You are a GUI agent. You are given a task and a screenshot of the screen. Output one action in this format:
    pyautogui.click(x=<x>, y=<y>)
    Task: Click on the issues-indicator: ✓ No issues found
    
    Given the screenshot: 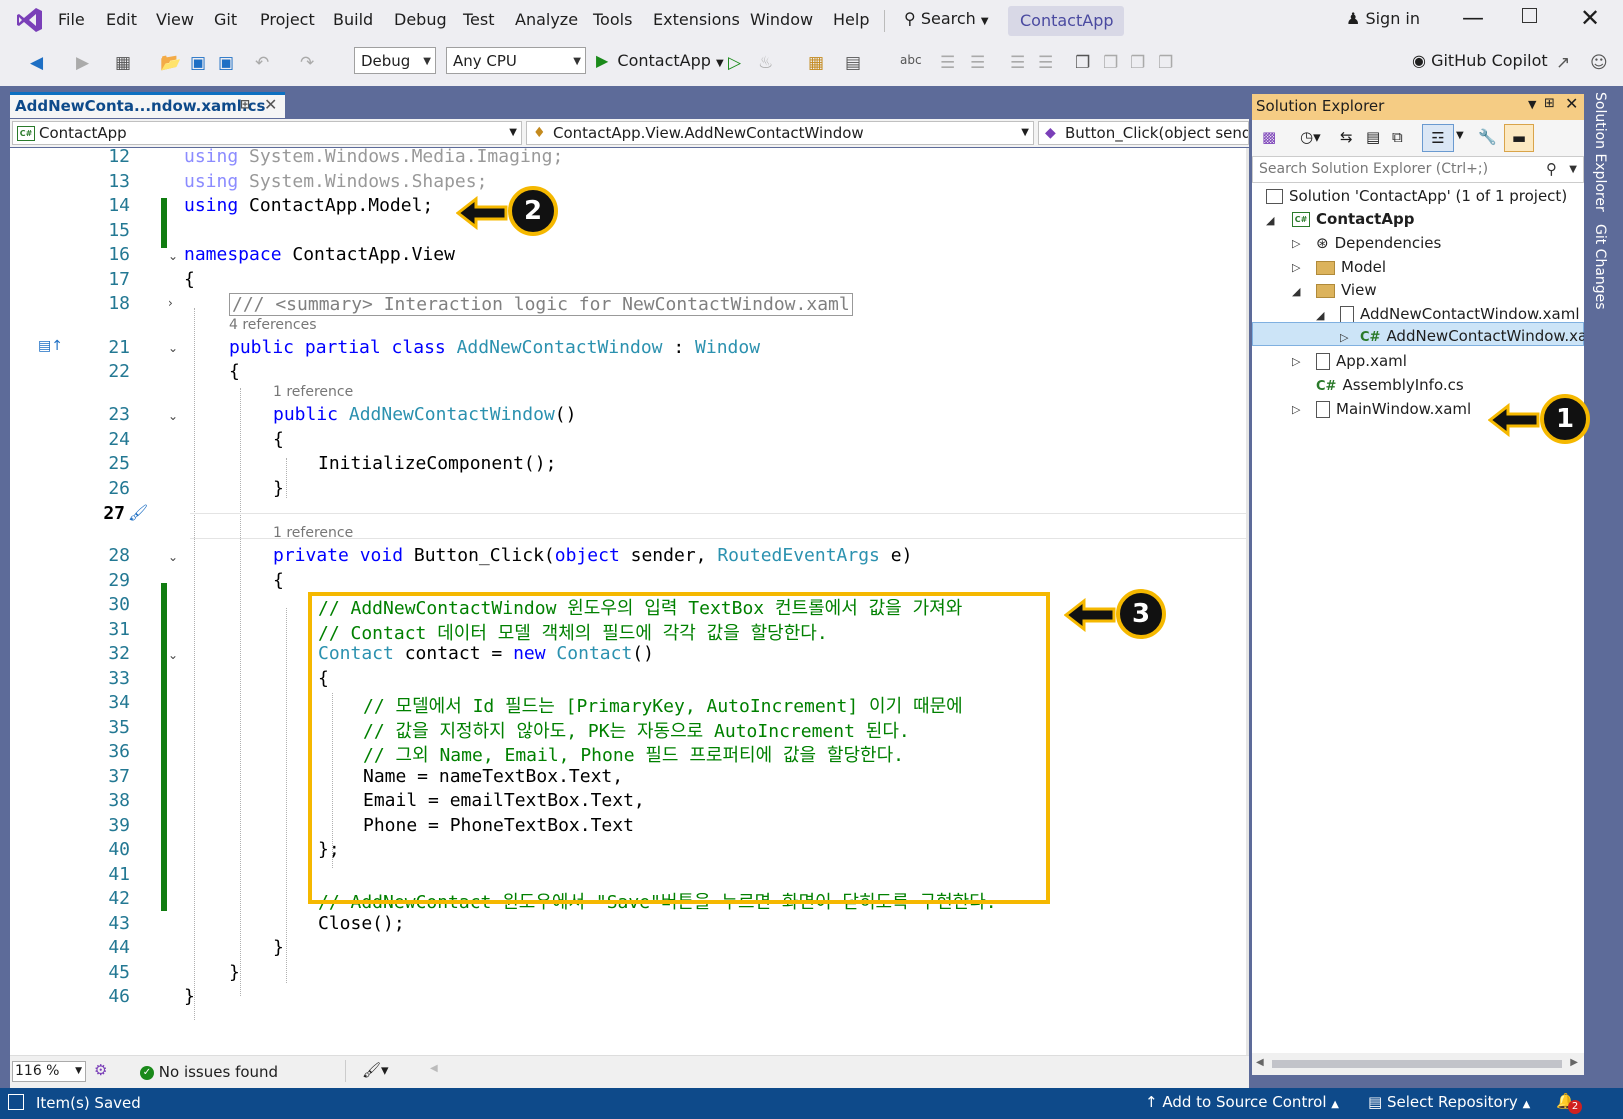 What is the action you would take?
    pyautogui.click(x=209, y=1072)
    